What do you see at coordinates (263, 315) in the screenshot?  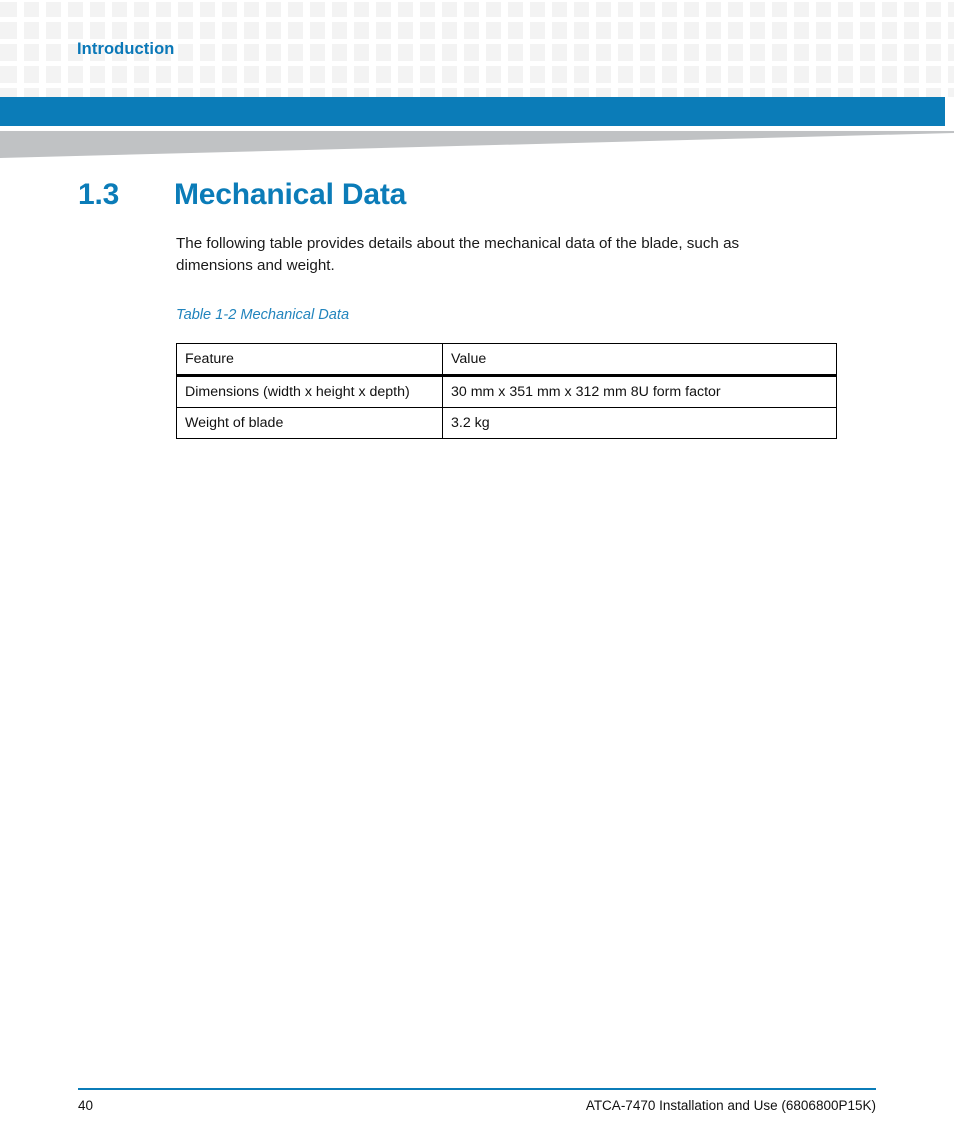 I see `table-caption: Table 1-2 Mechanical Data` at bounding box center [263, 315].